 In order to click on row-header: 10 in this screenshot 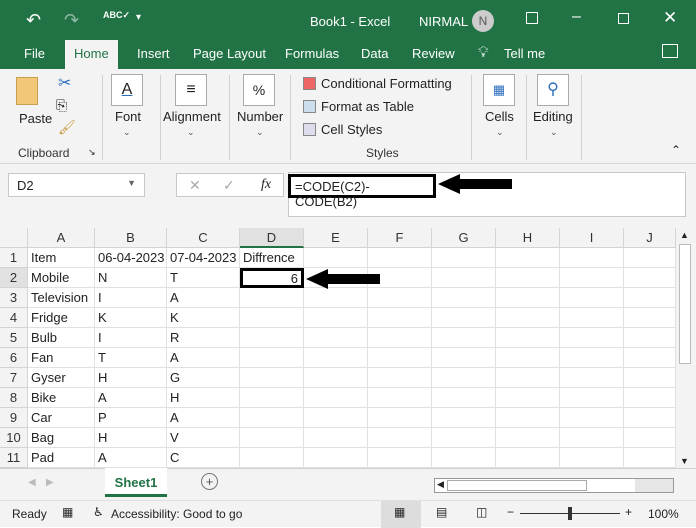, I will do `click(14, 438)`.